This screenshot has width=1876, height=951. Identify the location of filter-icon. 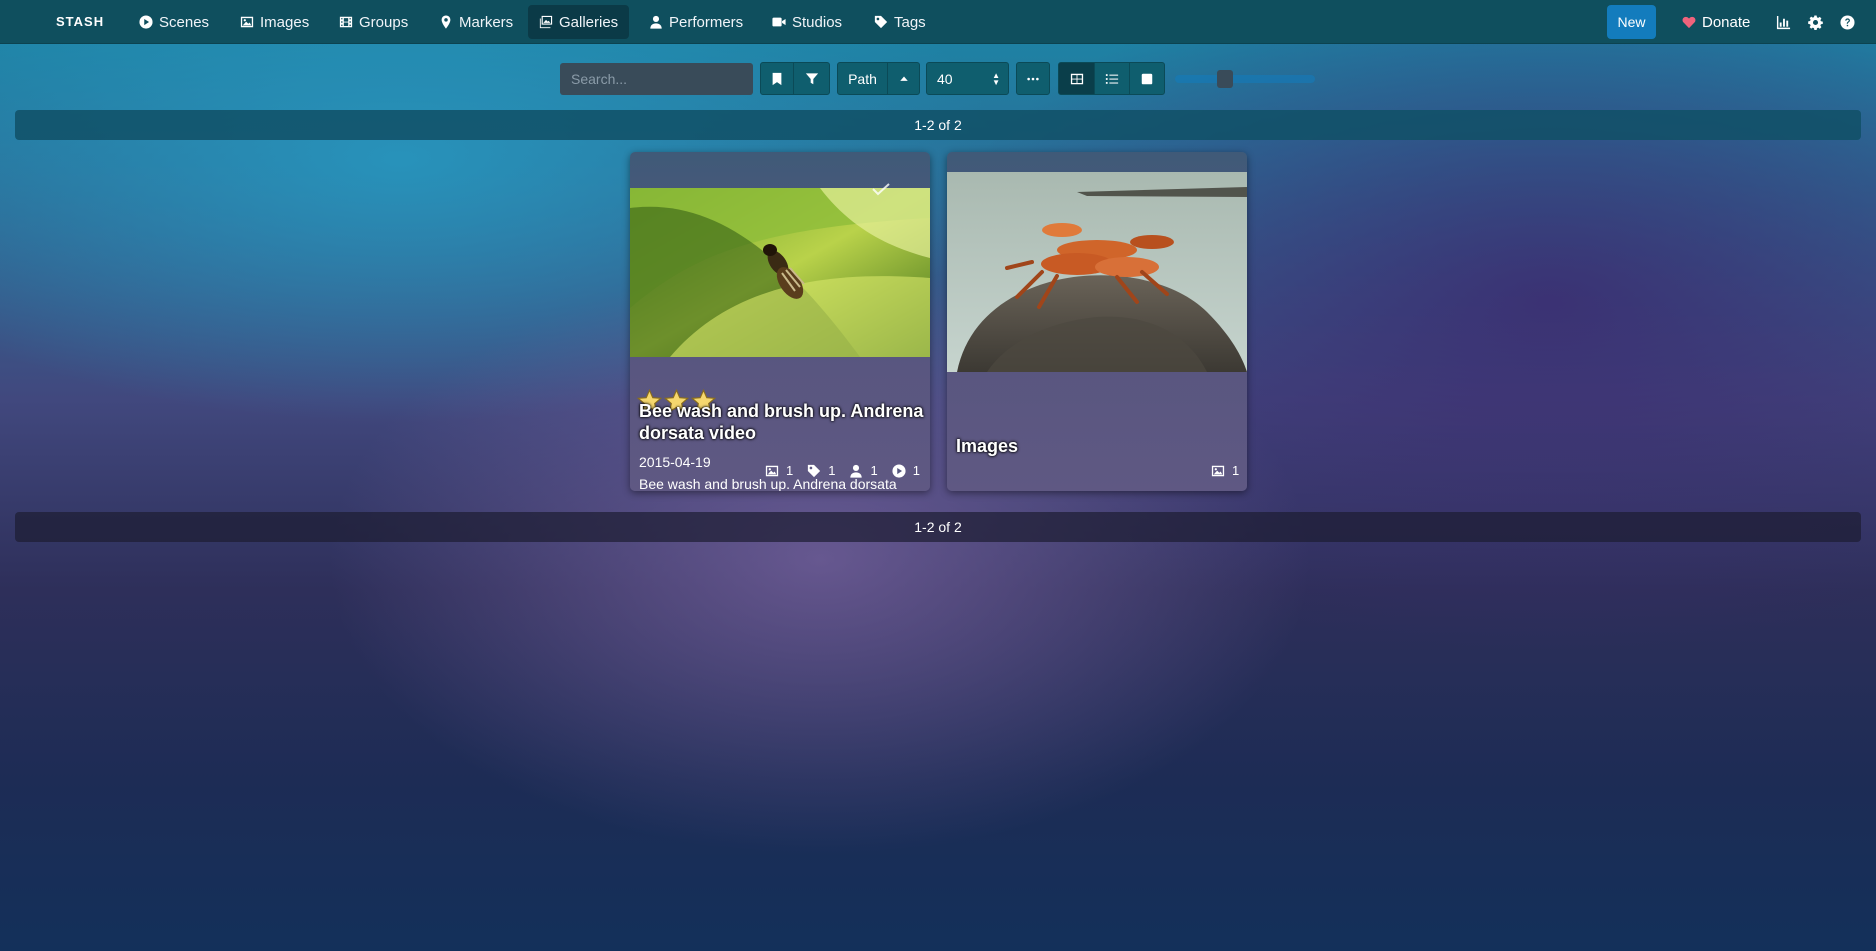
(811, 78).